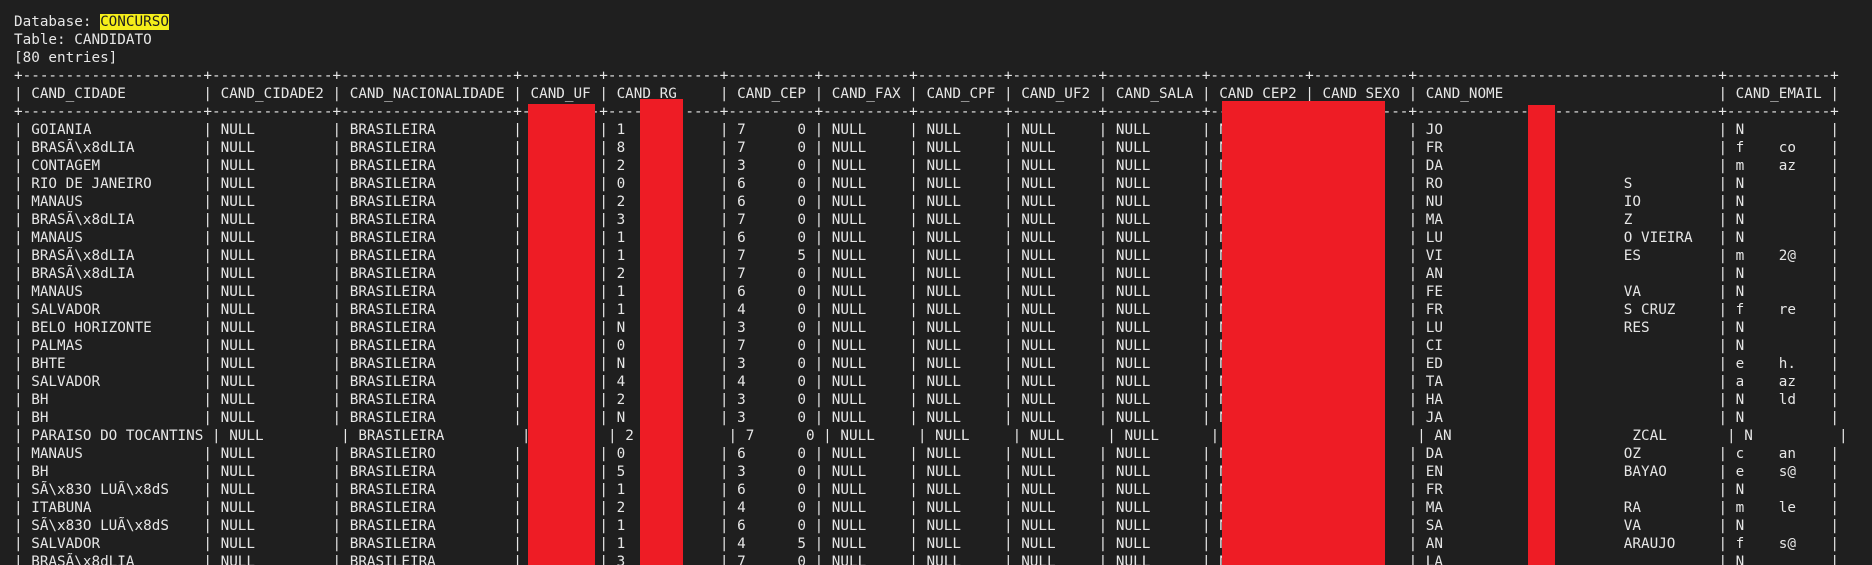 This screenshot has height=565, width=1872. Describe the element at coordinates (117, 436) in the screenshot. I see `table-cell: PARAISO DO TOCANTINS` at that location.